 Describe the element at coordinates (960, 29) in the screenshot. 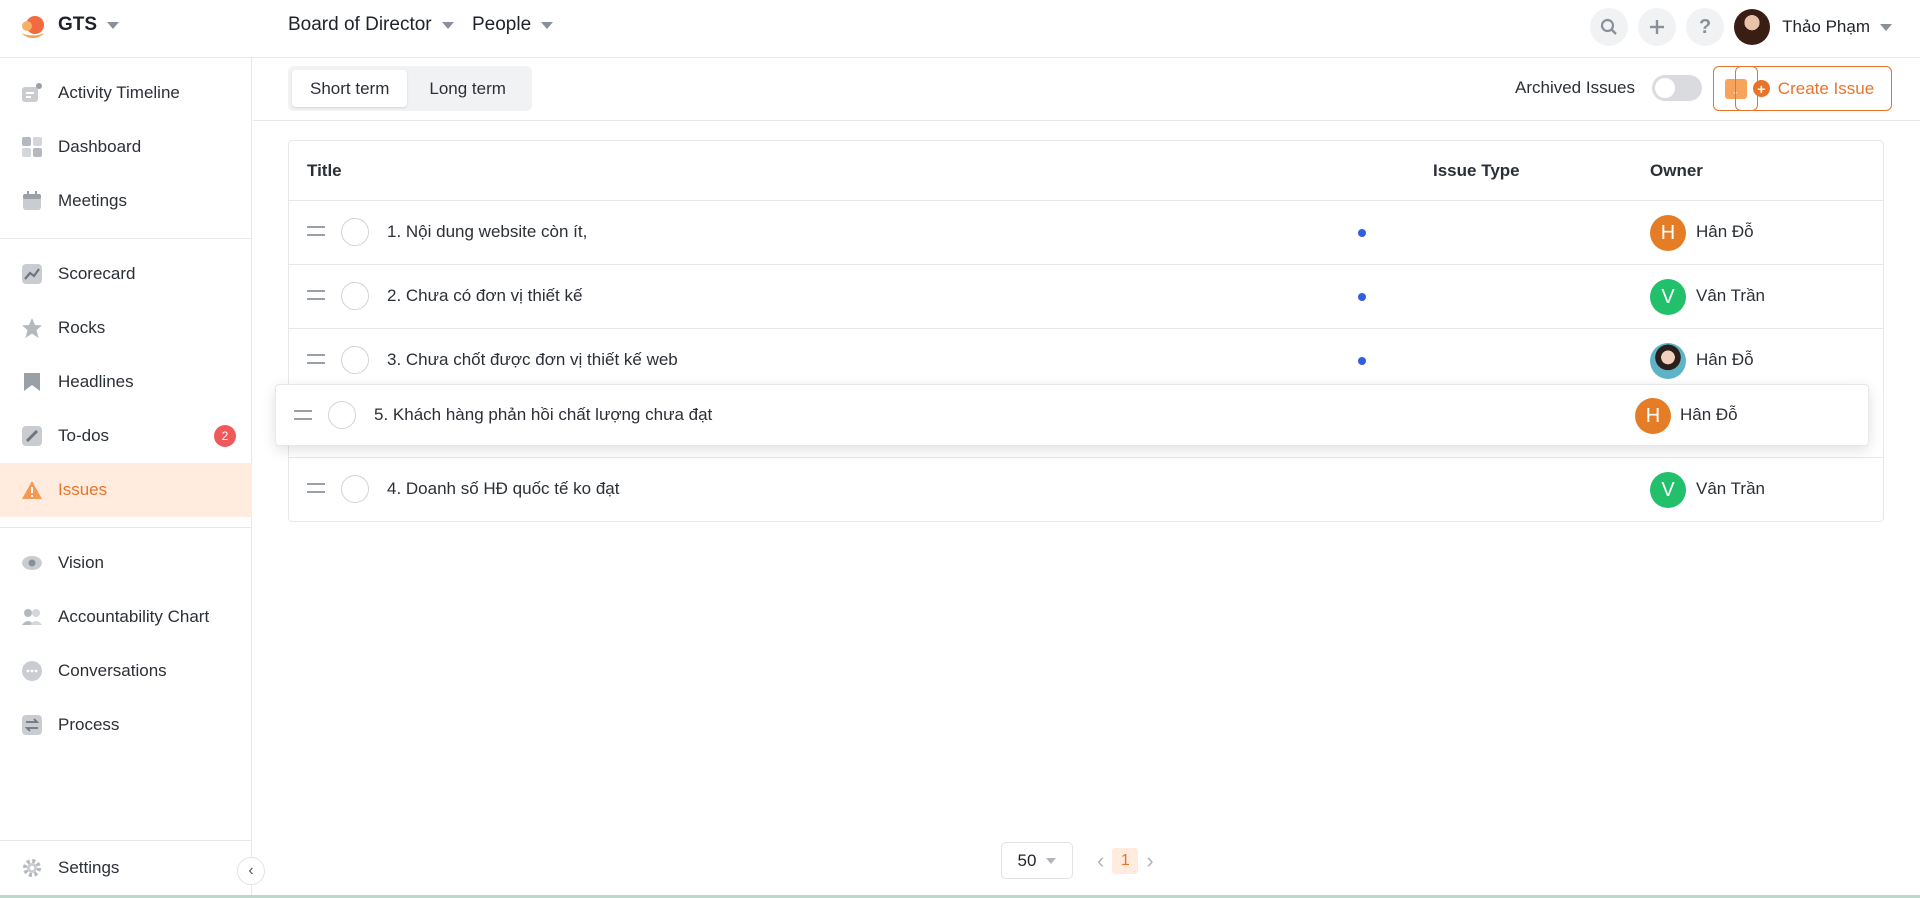

I see `top-bar: GTS Board of Director People ? Thảo Phạm` at that location.